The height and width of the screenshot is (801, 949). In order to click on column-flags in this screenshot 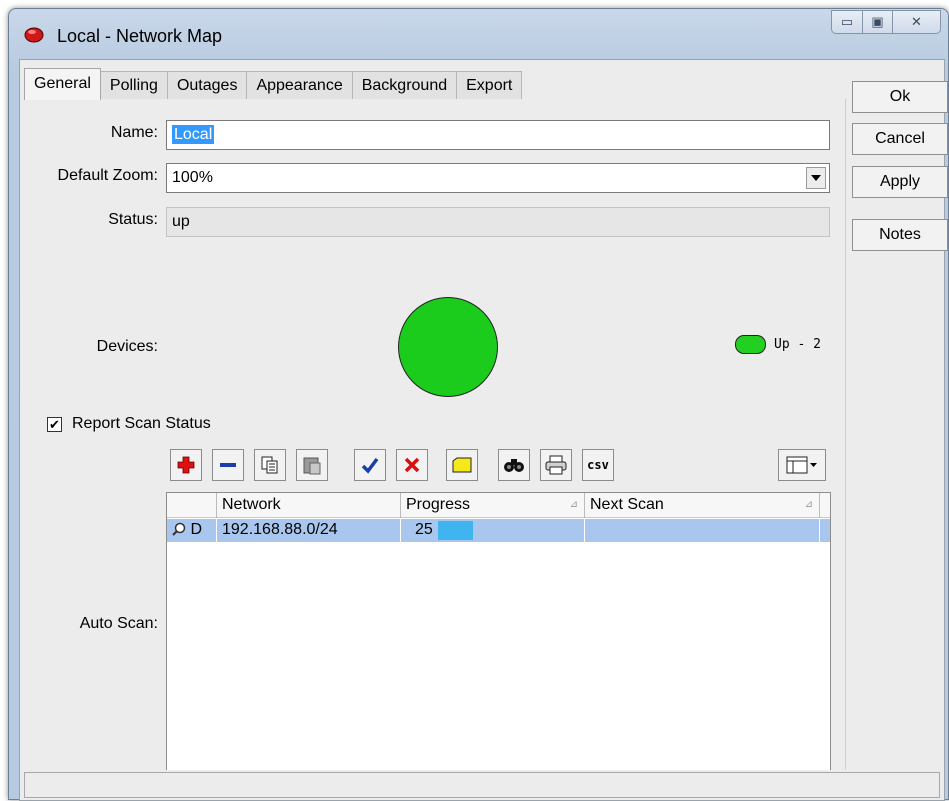, I will do `click(192, 505)`.